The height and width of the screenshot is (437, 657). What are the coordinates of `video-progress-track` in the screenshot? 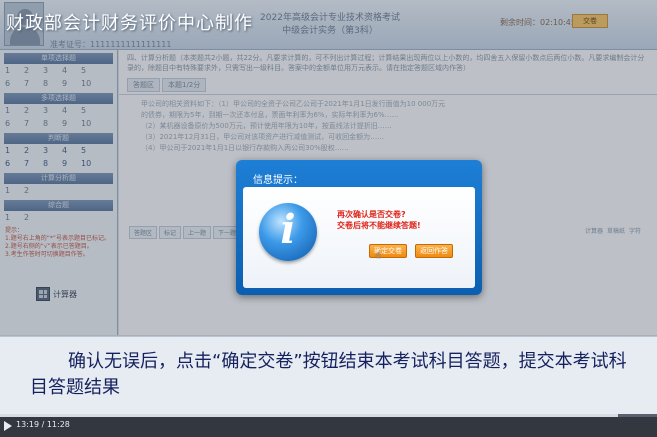 It's located at (328, 415).